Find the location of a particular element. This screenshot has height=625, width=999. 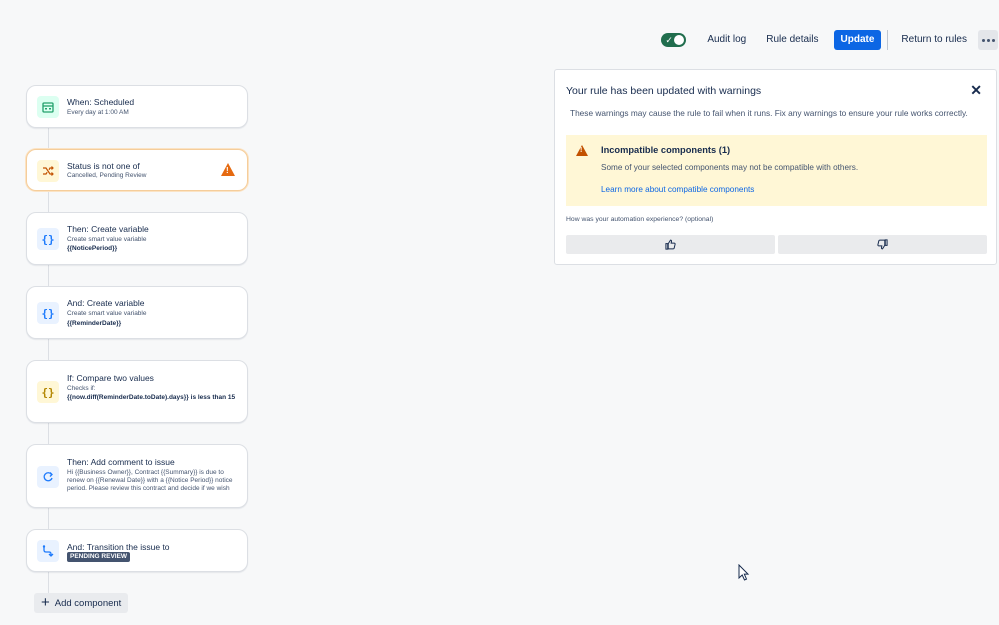

thumbs-up-button is located at coordinates (670, 244).